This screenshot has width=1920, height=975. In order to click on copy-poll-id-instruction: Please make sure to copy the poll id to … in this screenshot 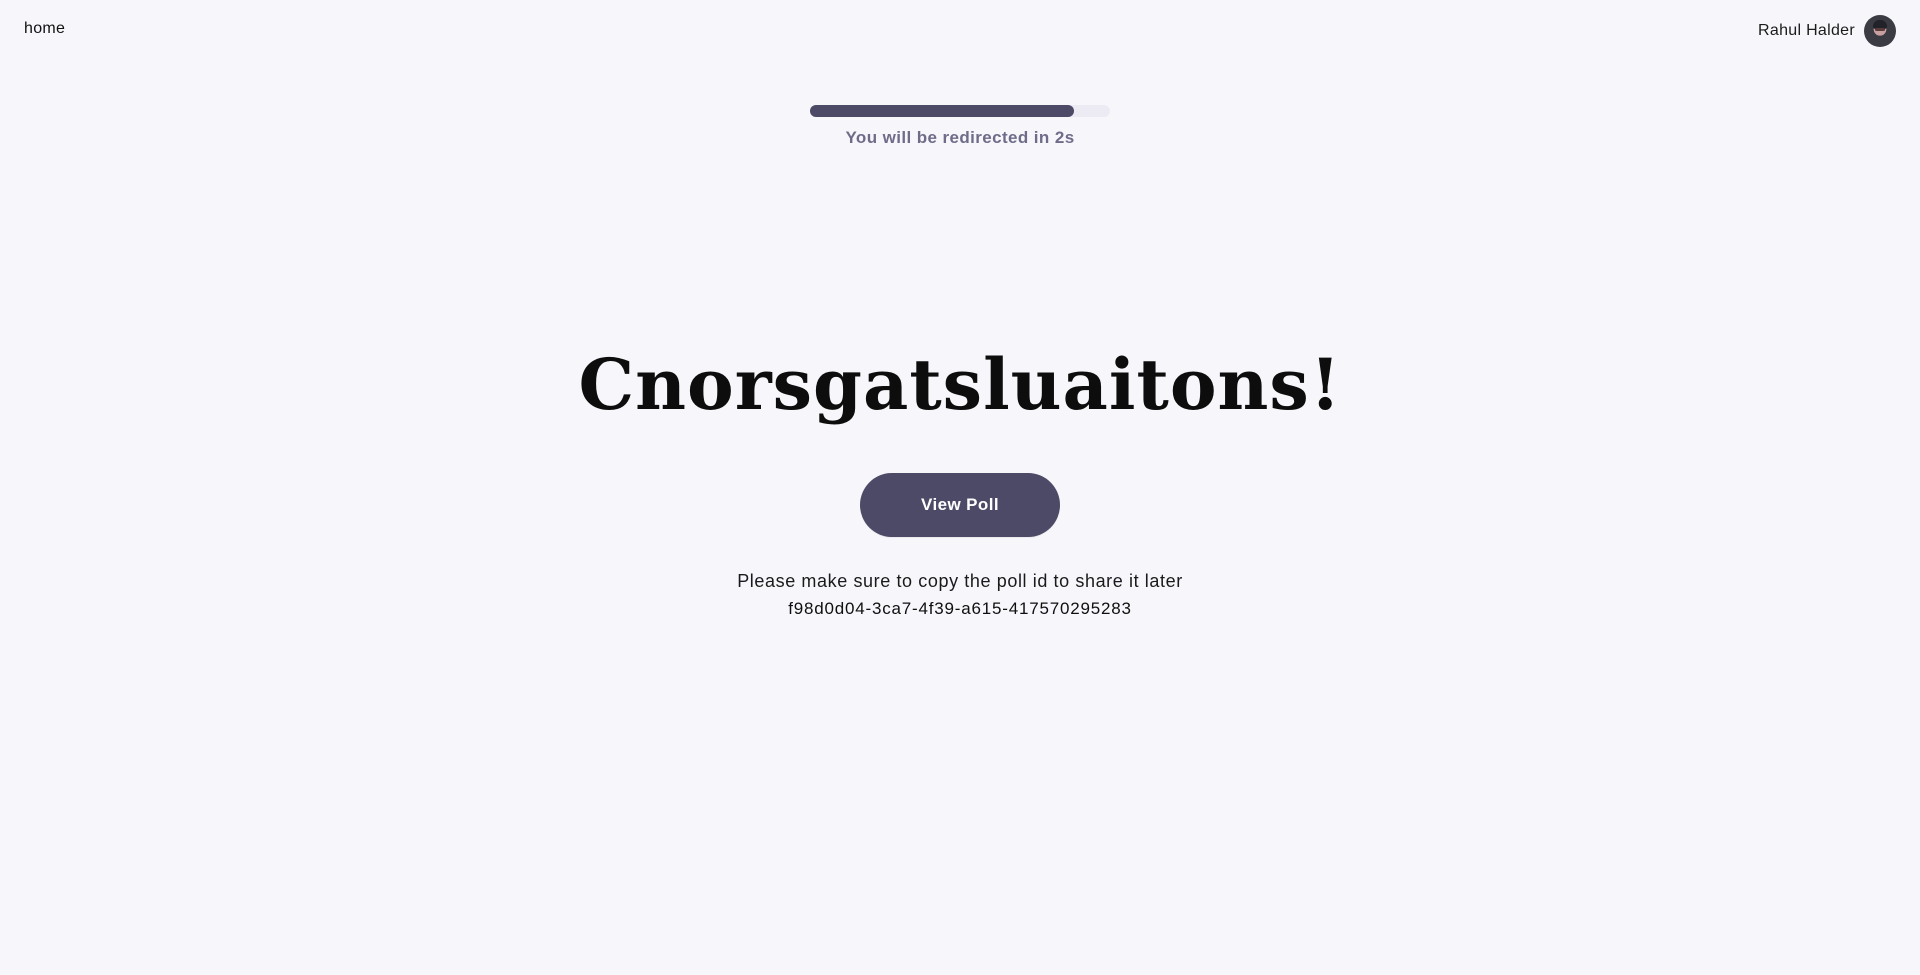, I will do `click(960, 581)`.